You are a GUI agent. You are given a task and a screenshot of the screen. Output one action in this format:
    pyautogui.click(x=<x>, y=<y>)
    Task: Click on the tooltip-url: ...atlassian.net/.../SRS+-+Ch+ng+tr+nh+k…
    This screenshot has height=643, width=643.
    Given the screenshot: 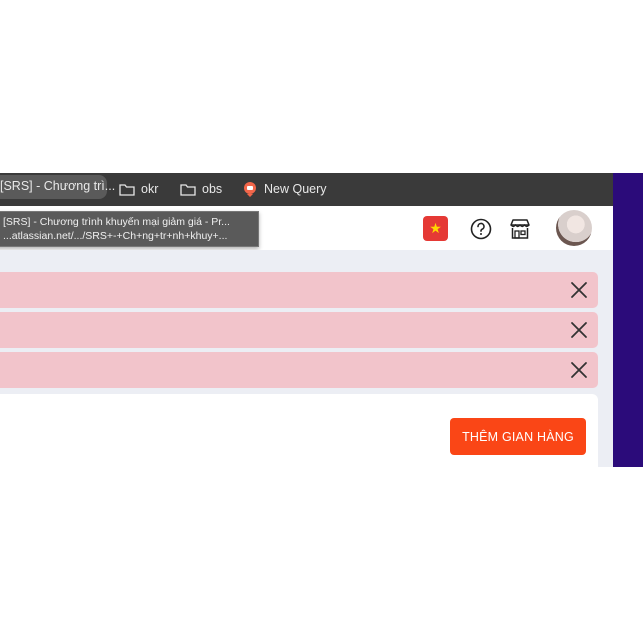 What is the action you would take?
    pyautogui.click(x=115, y=236)
    